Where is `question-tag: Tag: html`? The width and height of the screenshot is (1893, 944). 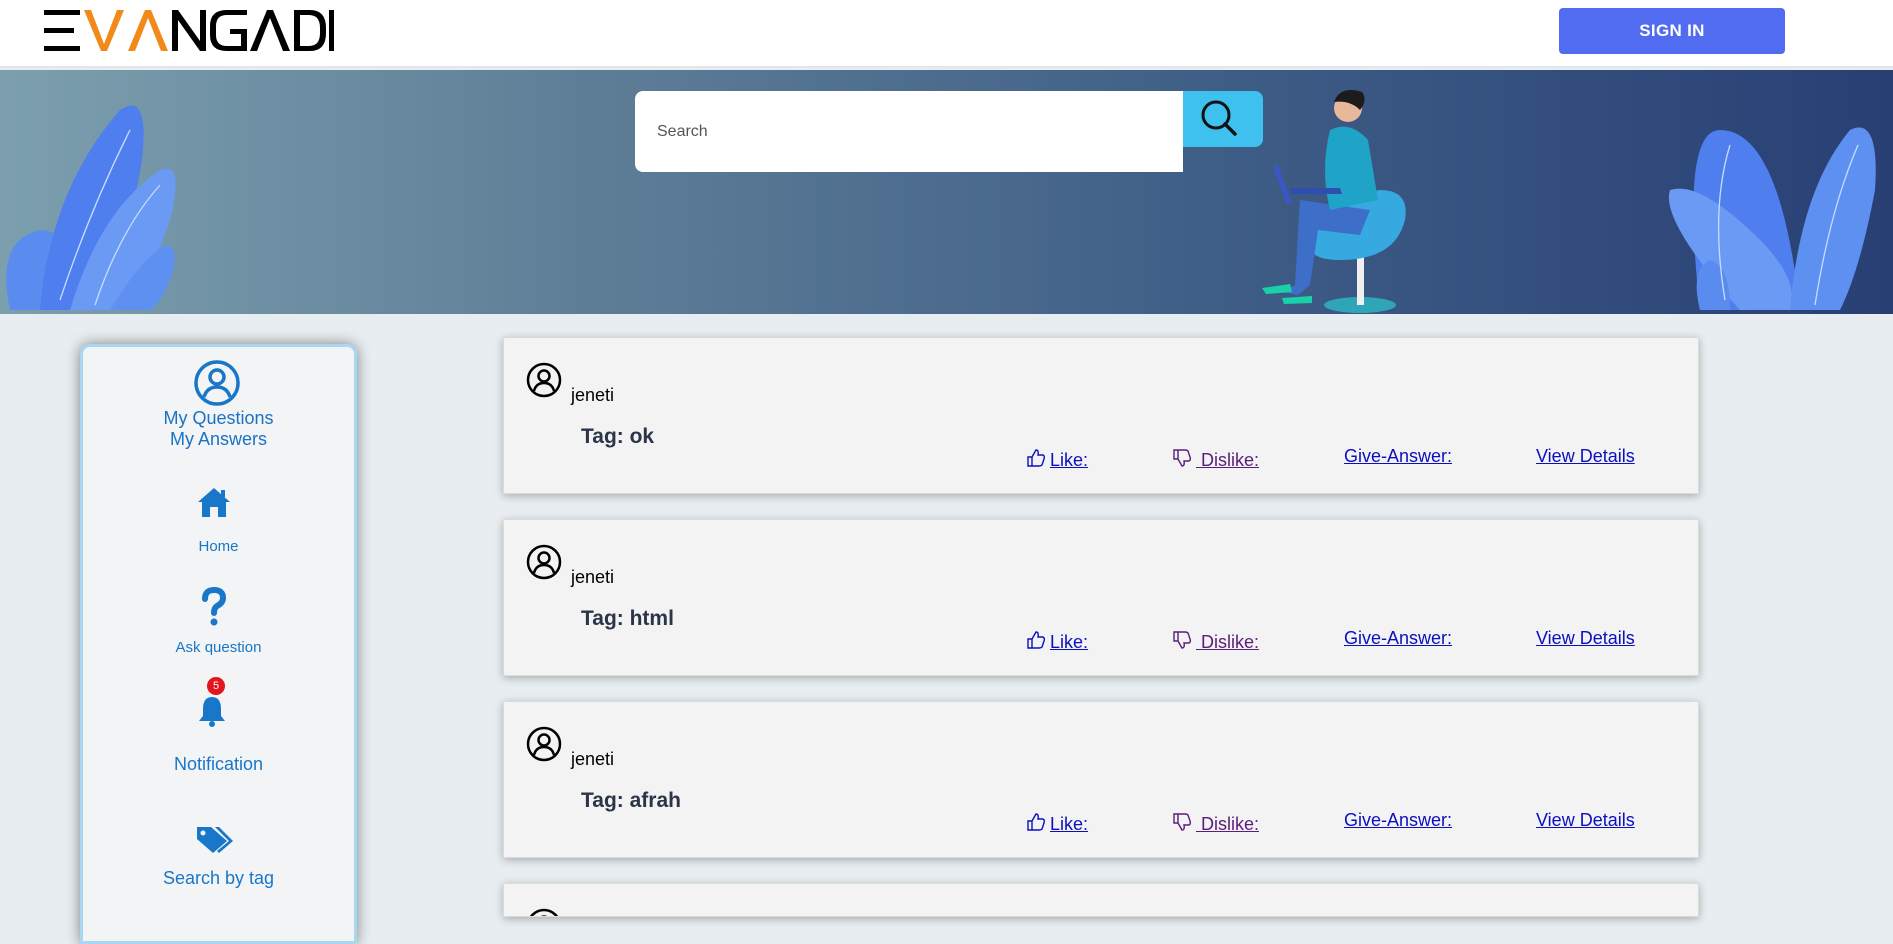 question-tag: Tag: html is located at coordinates (627, 619).